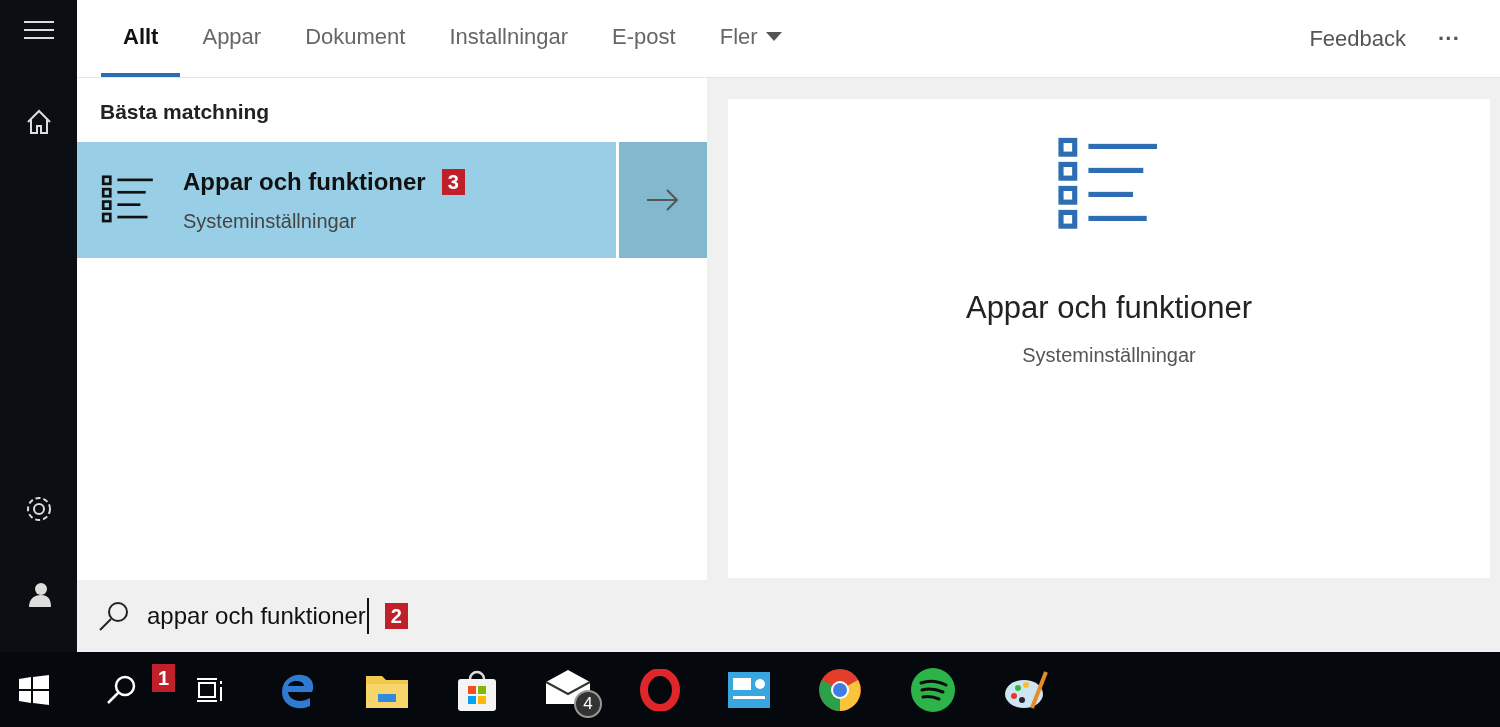  What do you see at coordinates (477, 689) in the screenshot?
I see `shopping-bag-icon` at bounding box center [477, 689].